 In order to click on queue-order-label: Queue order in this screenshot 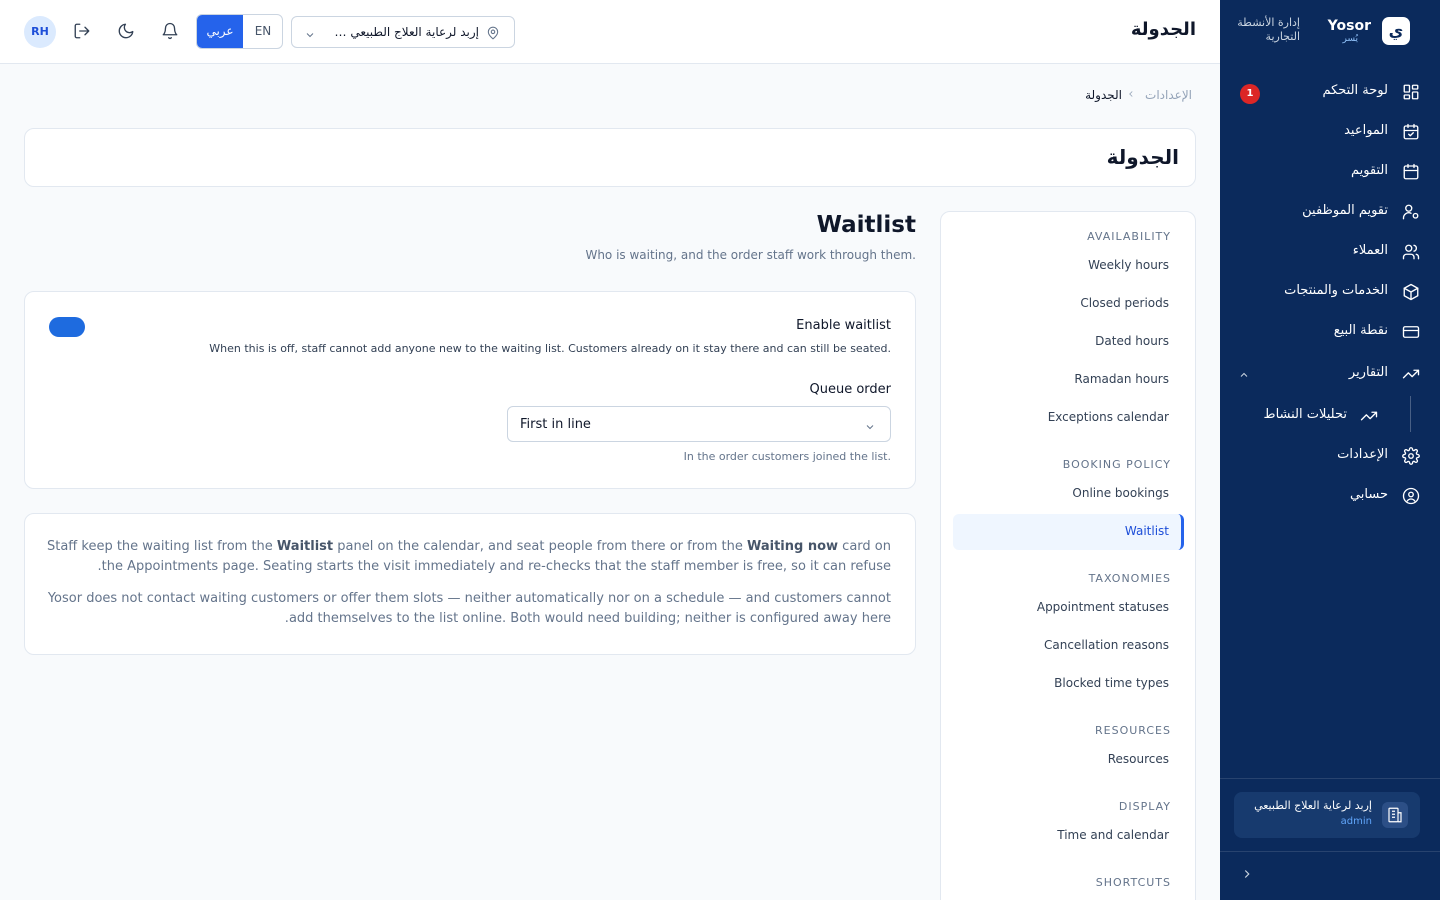, I will do `click(850, 389)`.